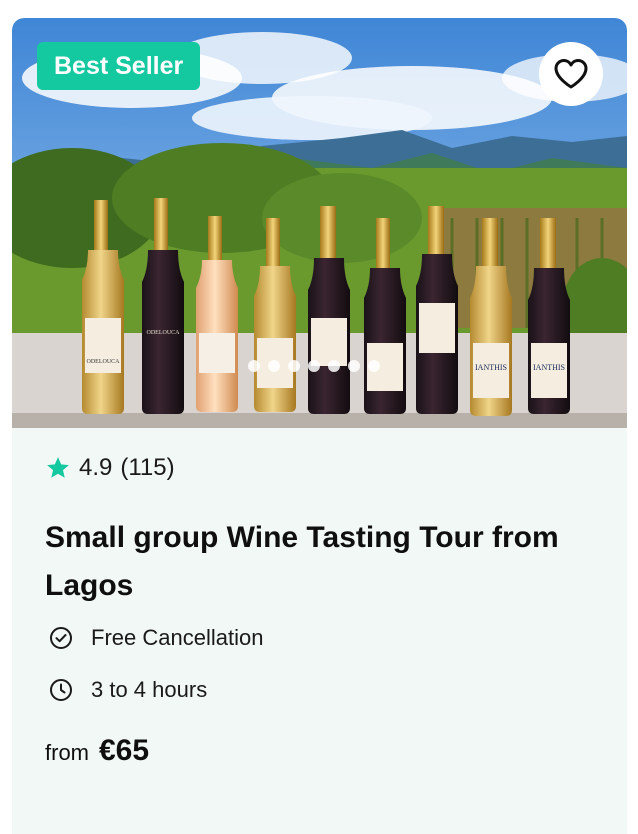 The height and width of the screenshot is (834, 638). Describe the element at coordinates (147, 467) in the screenshot. I see `review-count: (115)` at that location.